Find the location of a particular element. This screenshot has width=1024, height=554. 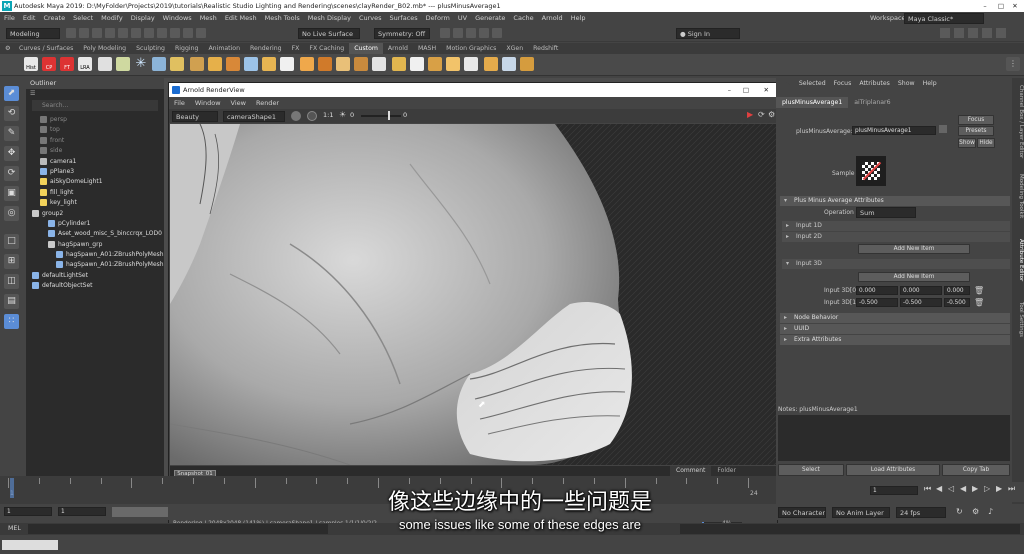

live-surface-dropdown: No Live Surface is located at coordinates (329, 33).